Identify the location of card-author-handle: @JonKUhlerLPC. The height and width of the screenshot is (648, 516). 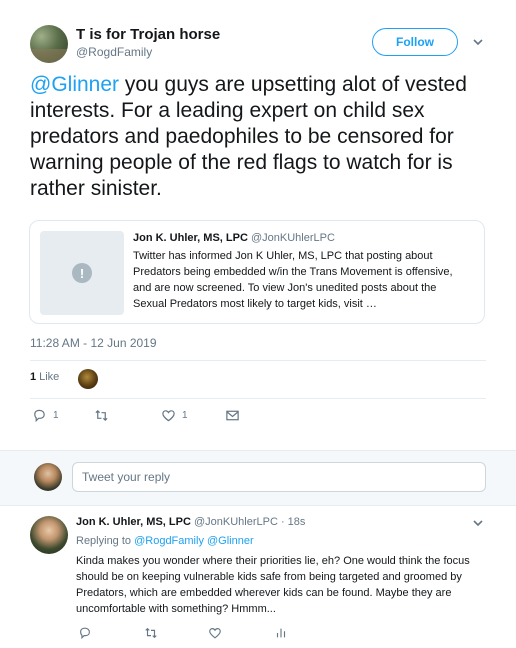
(292, 238).